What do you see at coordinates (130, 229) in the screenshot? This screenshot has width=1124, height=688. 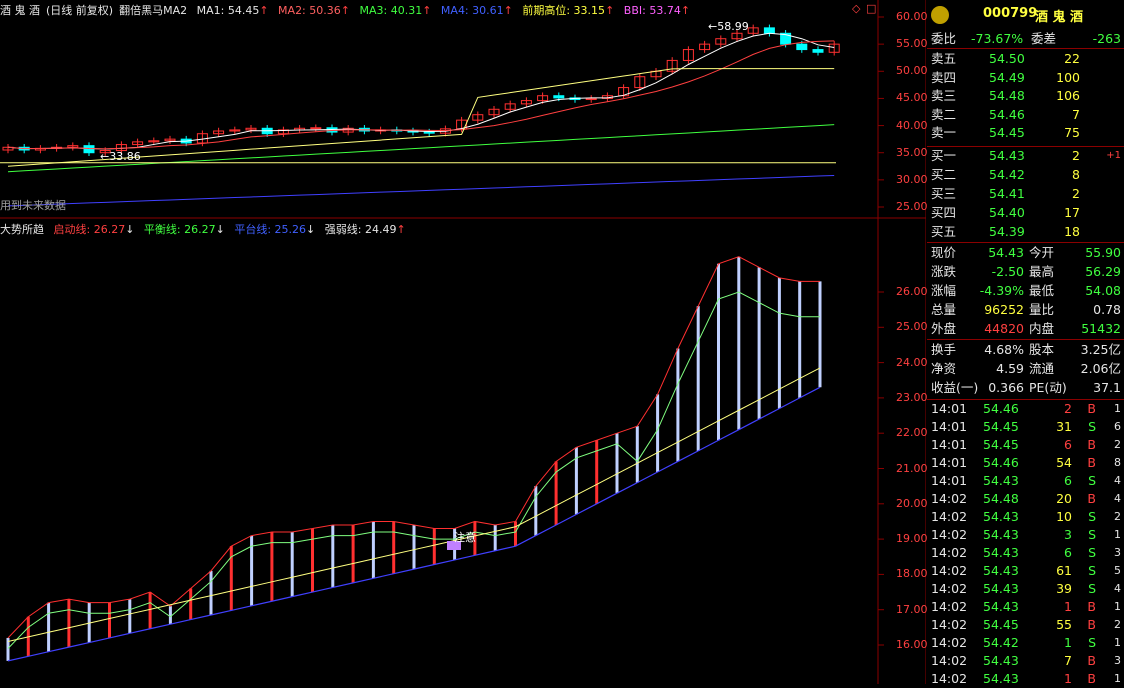 I see `start-line-arrow: ↓` at bounding box center [130, 229].